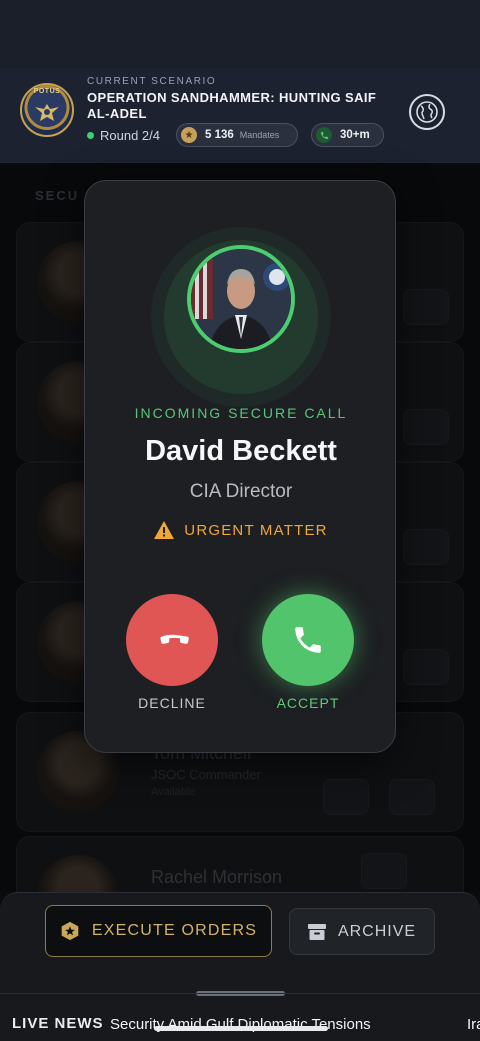  Describe the element at coordinates (174, 930) in the screenshot. I see `execute-orders-label: EXECUTE ORDERS` at that location.